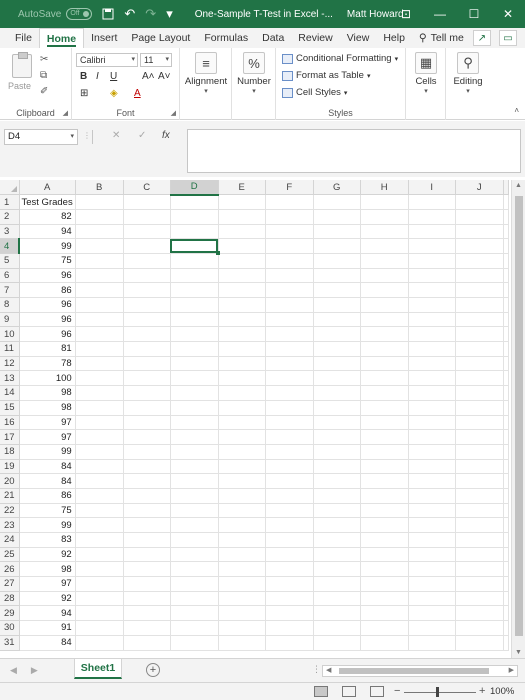  Describe the element at coordinates (242, 511) in the screenshot. I see `cell-e22` at that location.